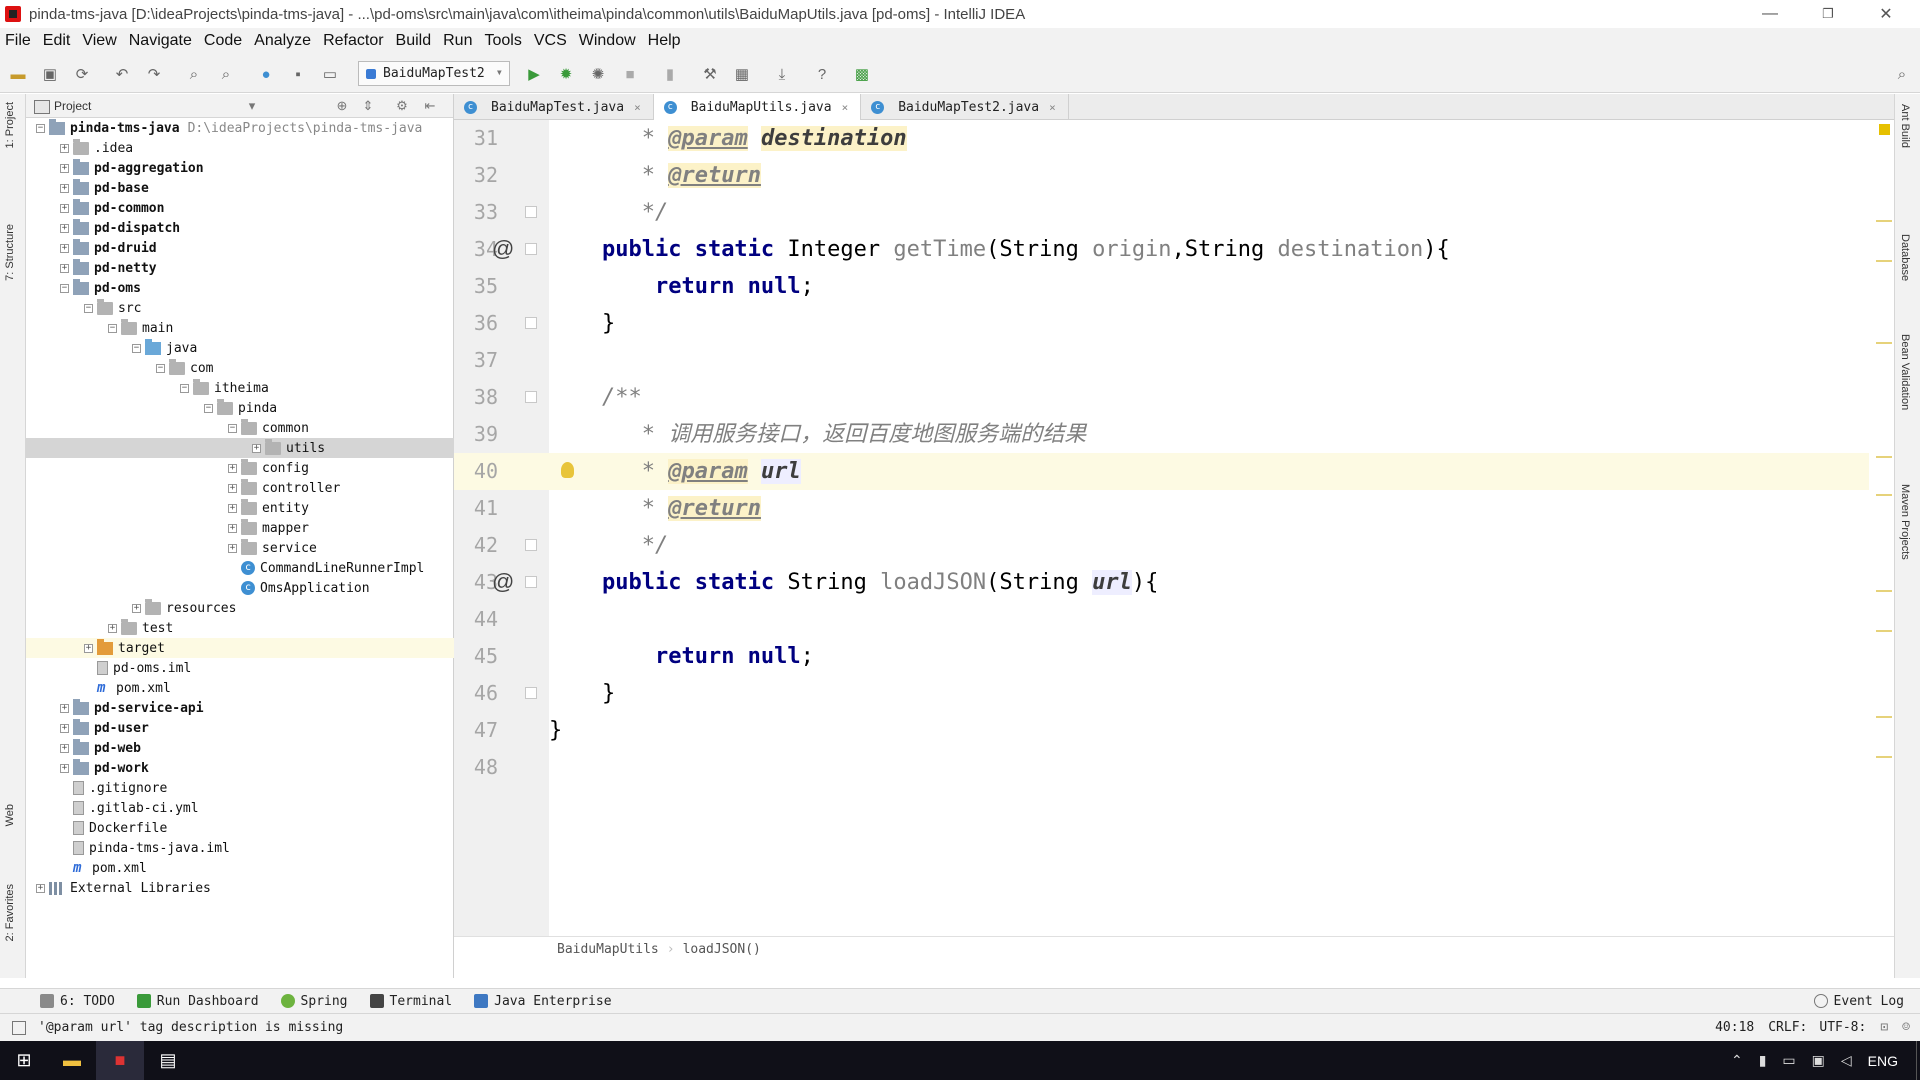  I want to click on gutter-line: 37, so click(501, 360).